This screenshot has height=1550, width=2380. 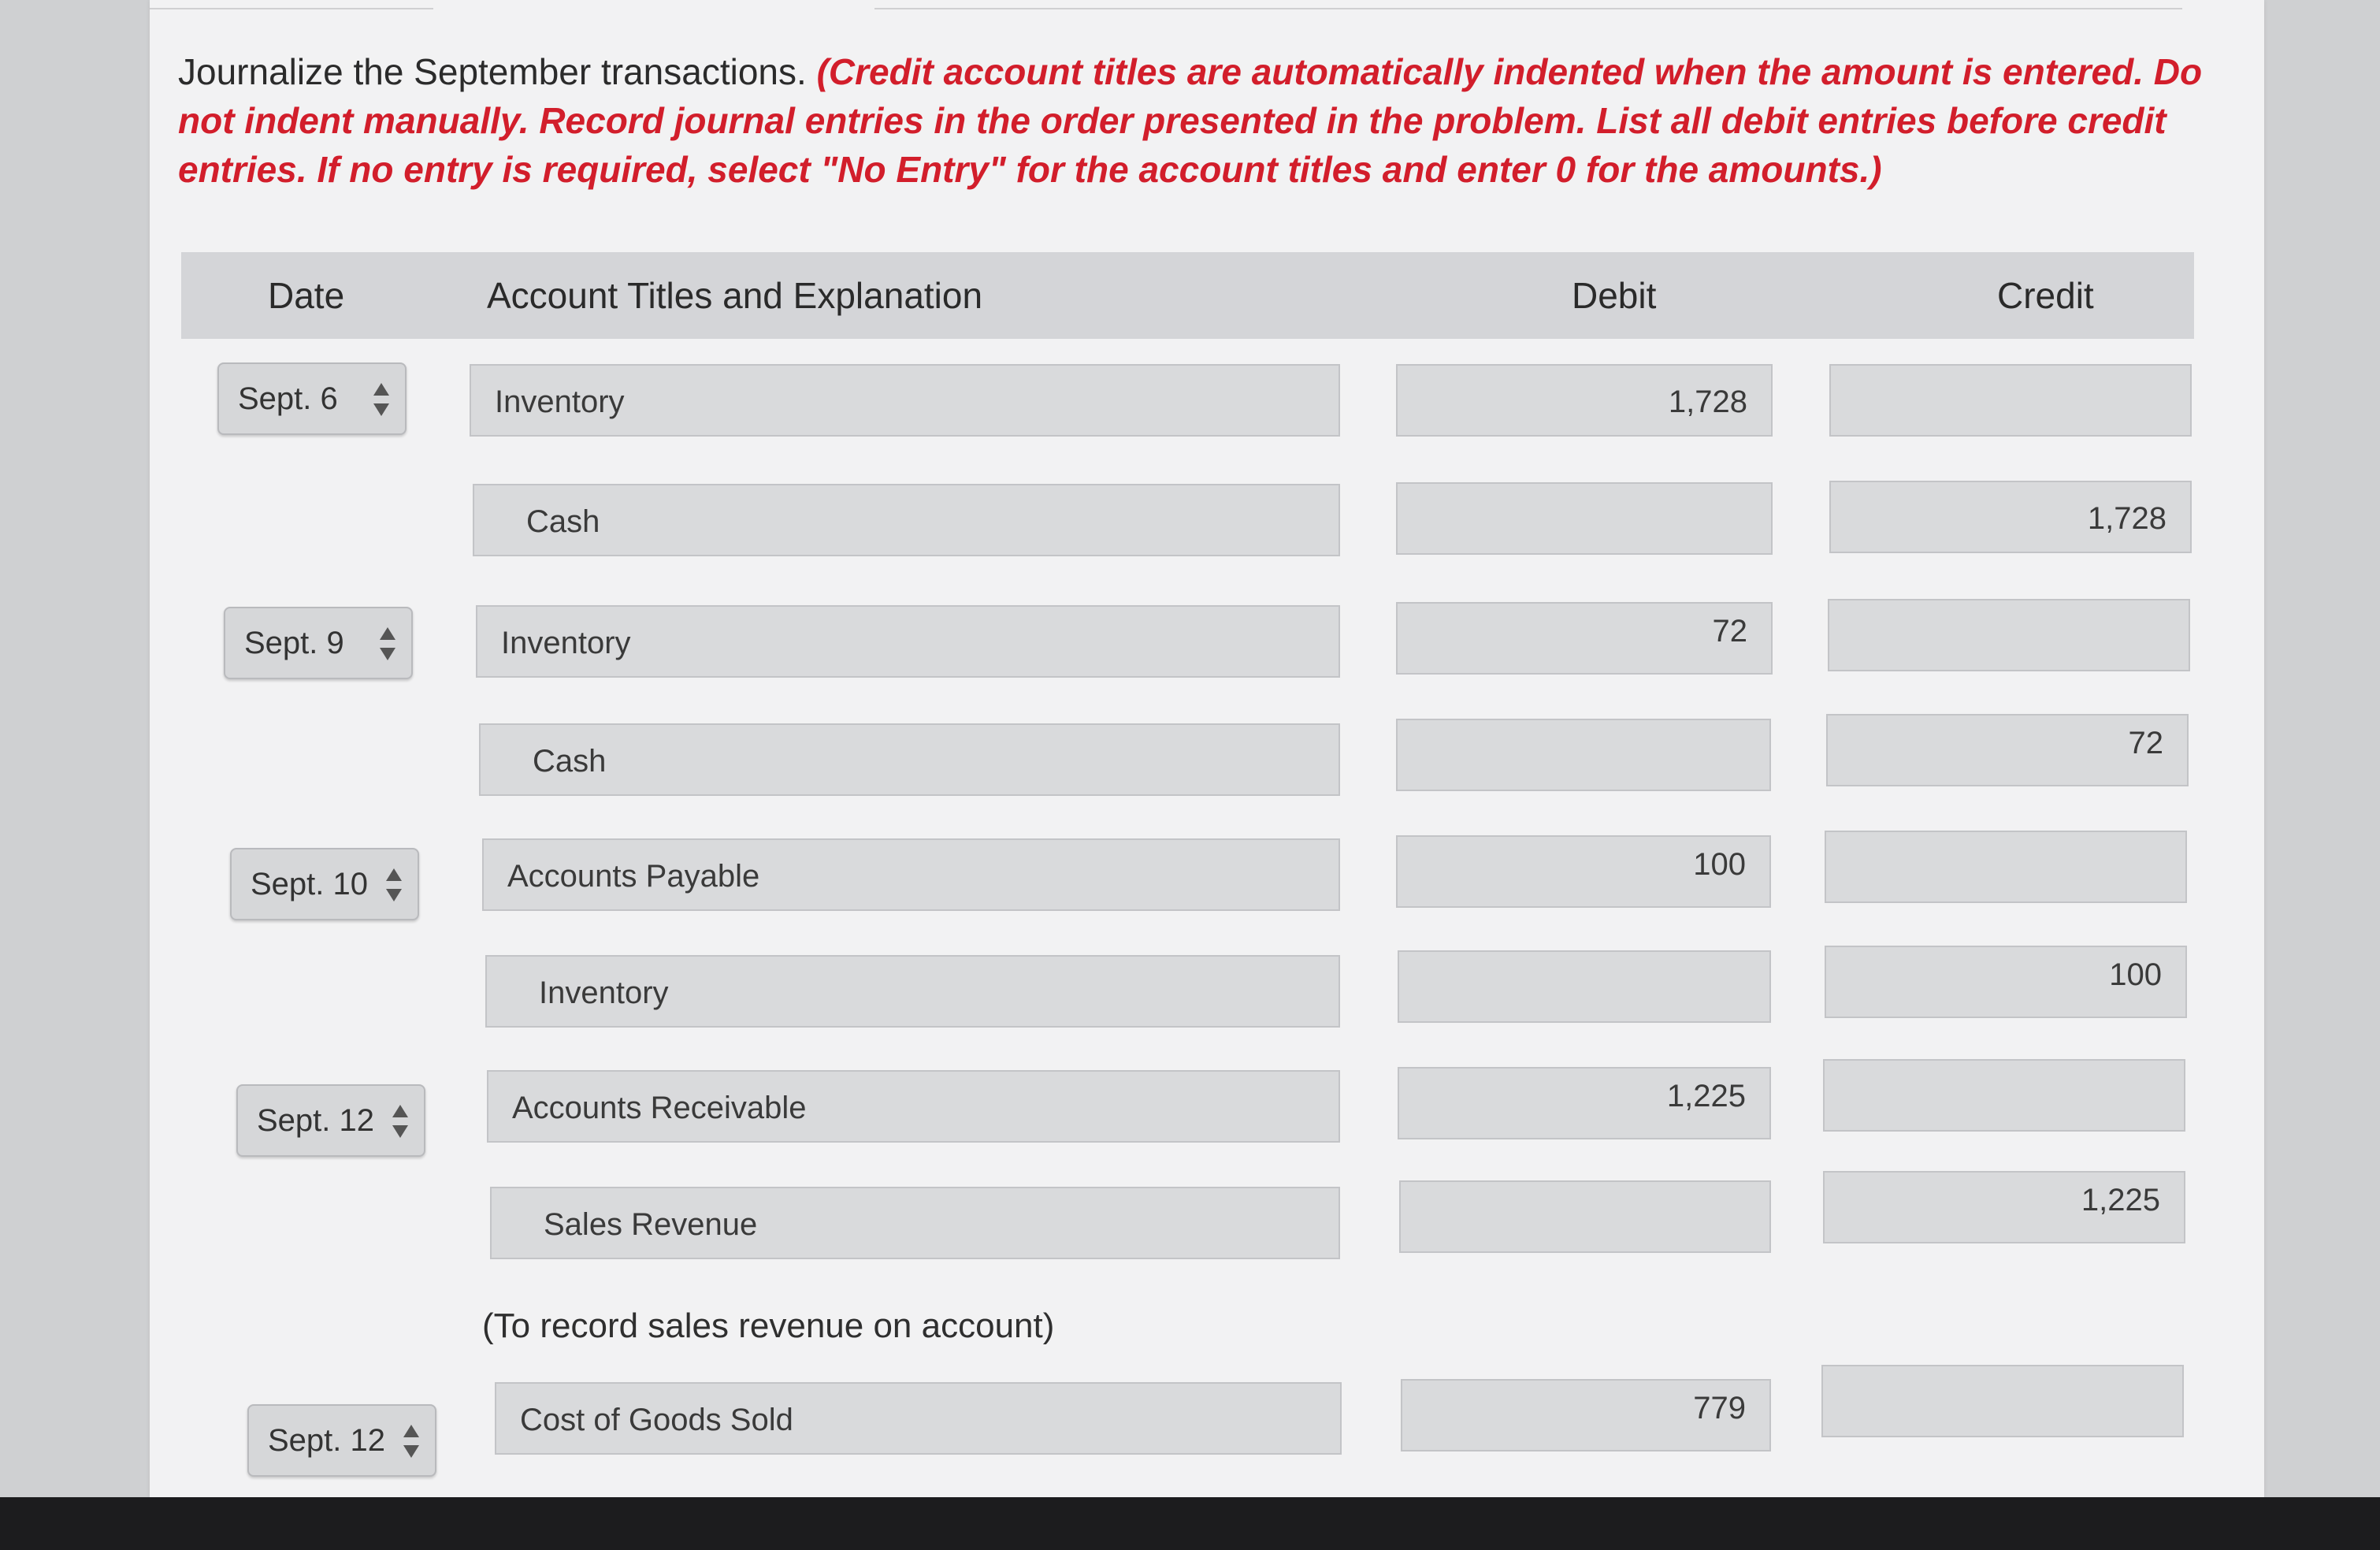 What do you see at coordinates (735, 295) in the screenshot?
I see `header-account-titles: Account Titles and Explanation` at bounding box center [735, 295].